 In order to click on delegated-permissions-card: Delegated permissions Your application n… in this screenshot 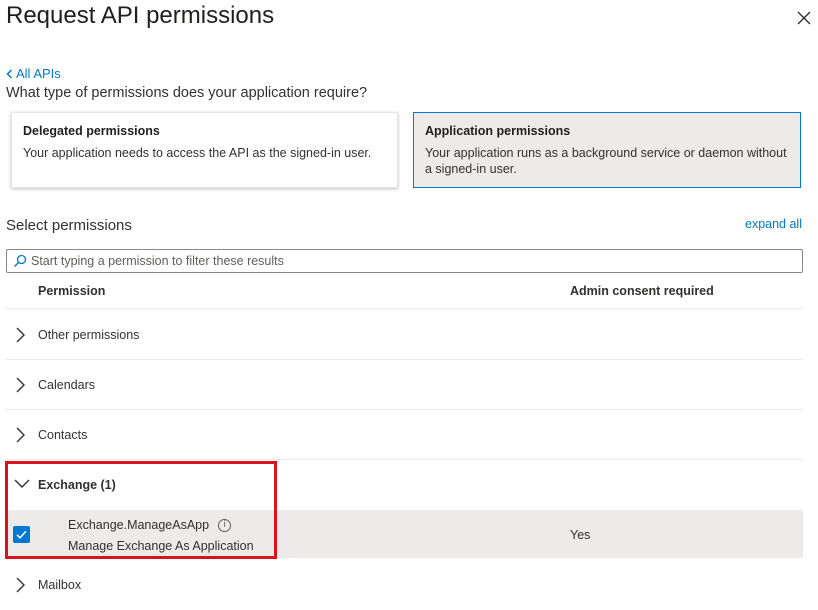, I will do `click(204, 150)`.